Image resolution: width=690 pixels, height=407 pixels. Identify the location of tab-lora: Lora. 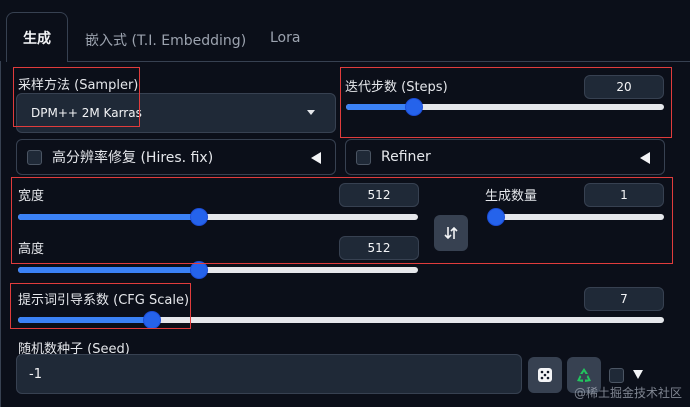
(285, 38).